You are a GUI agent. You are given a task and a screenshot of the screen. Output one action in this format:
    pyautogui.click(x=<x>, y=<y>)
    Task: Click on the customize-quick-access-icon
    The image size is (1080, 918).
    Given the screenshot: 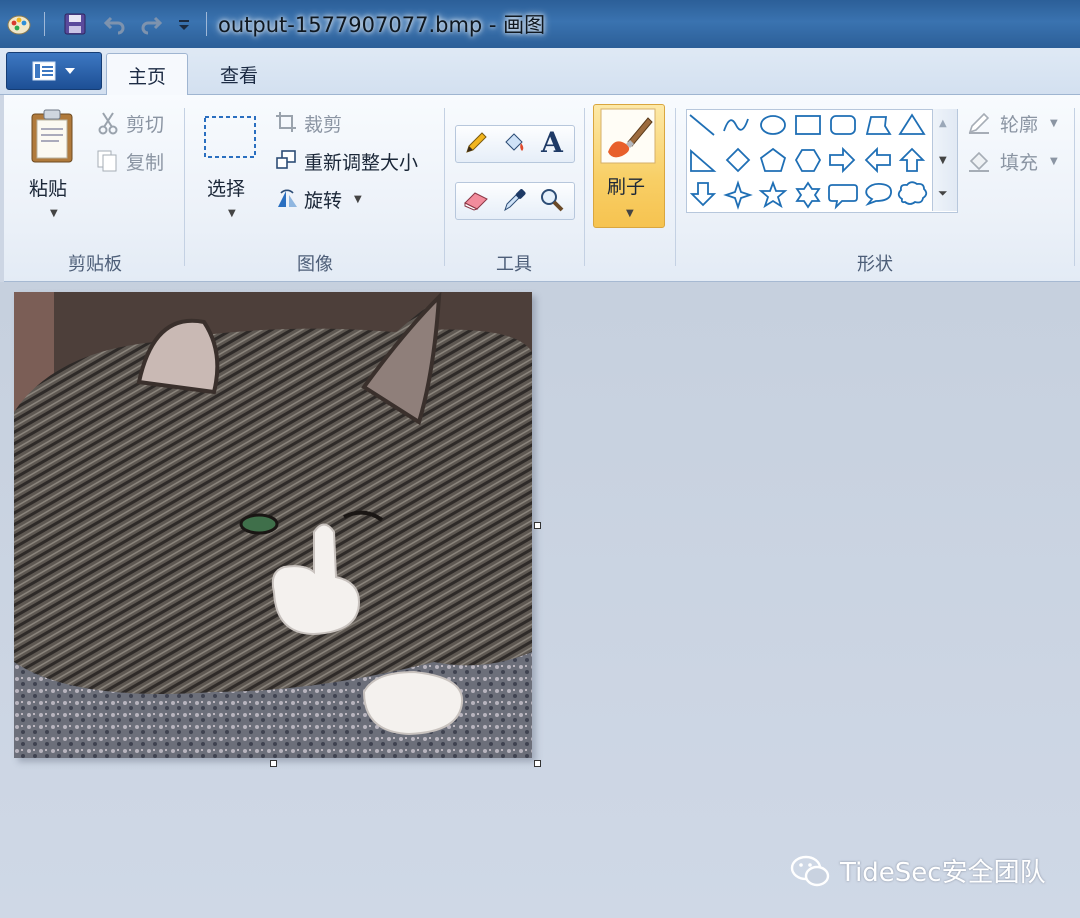 What is the action you would take?
    pyautogui.click(x=184, y=24)
    